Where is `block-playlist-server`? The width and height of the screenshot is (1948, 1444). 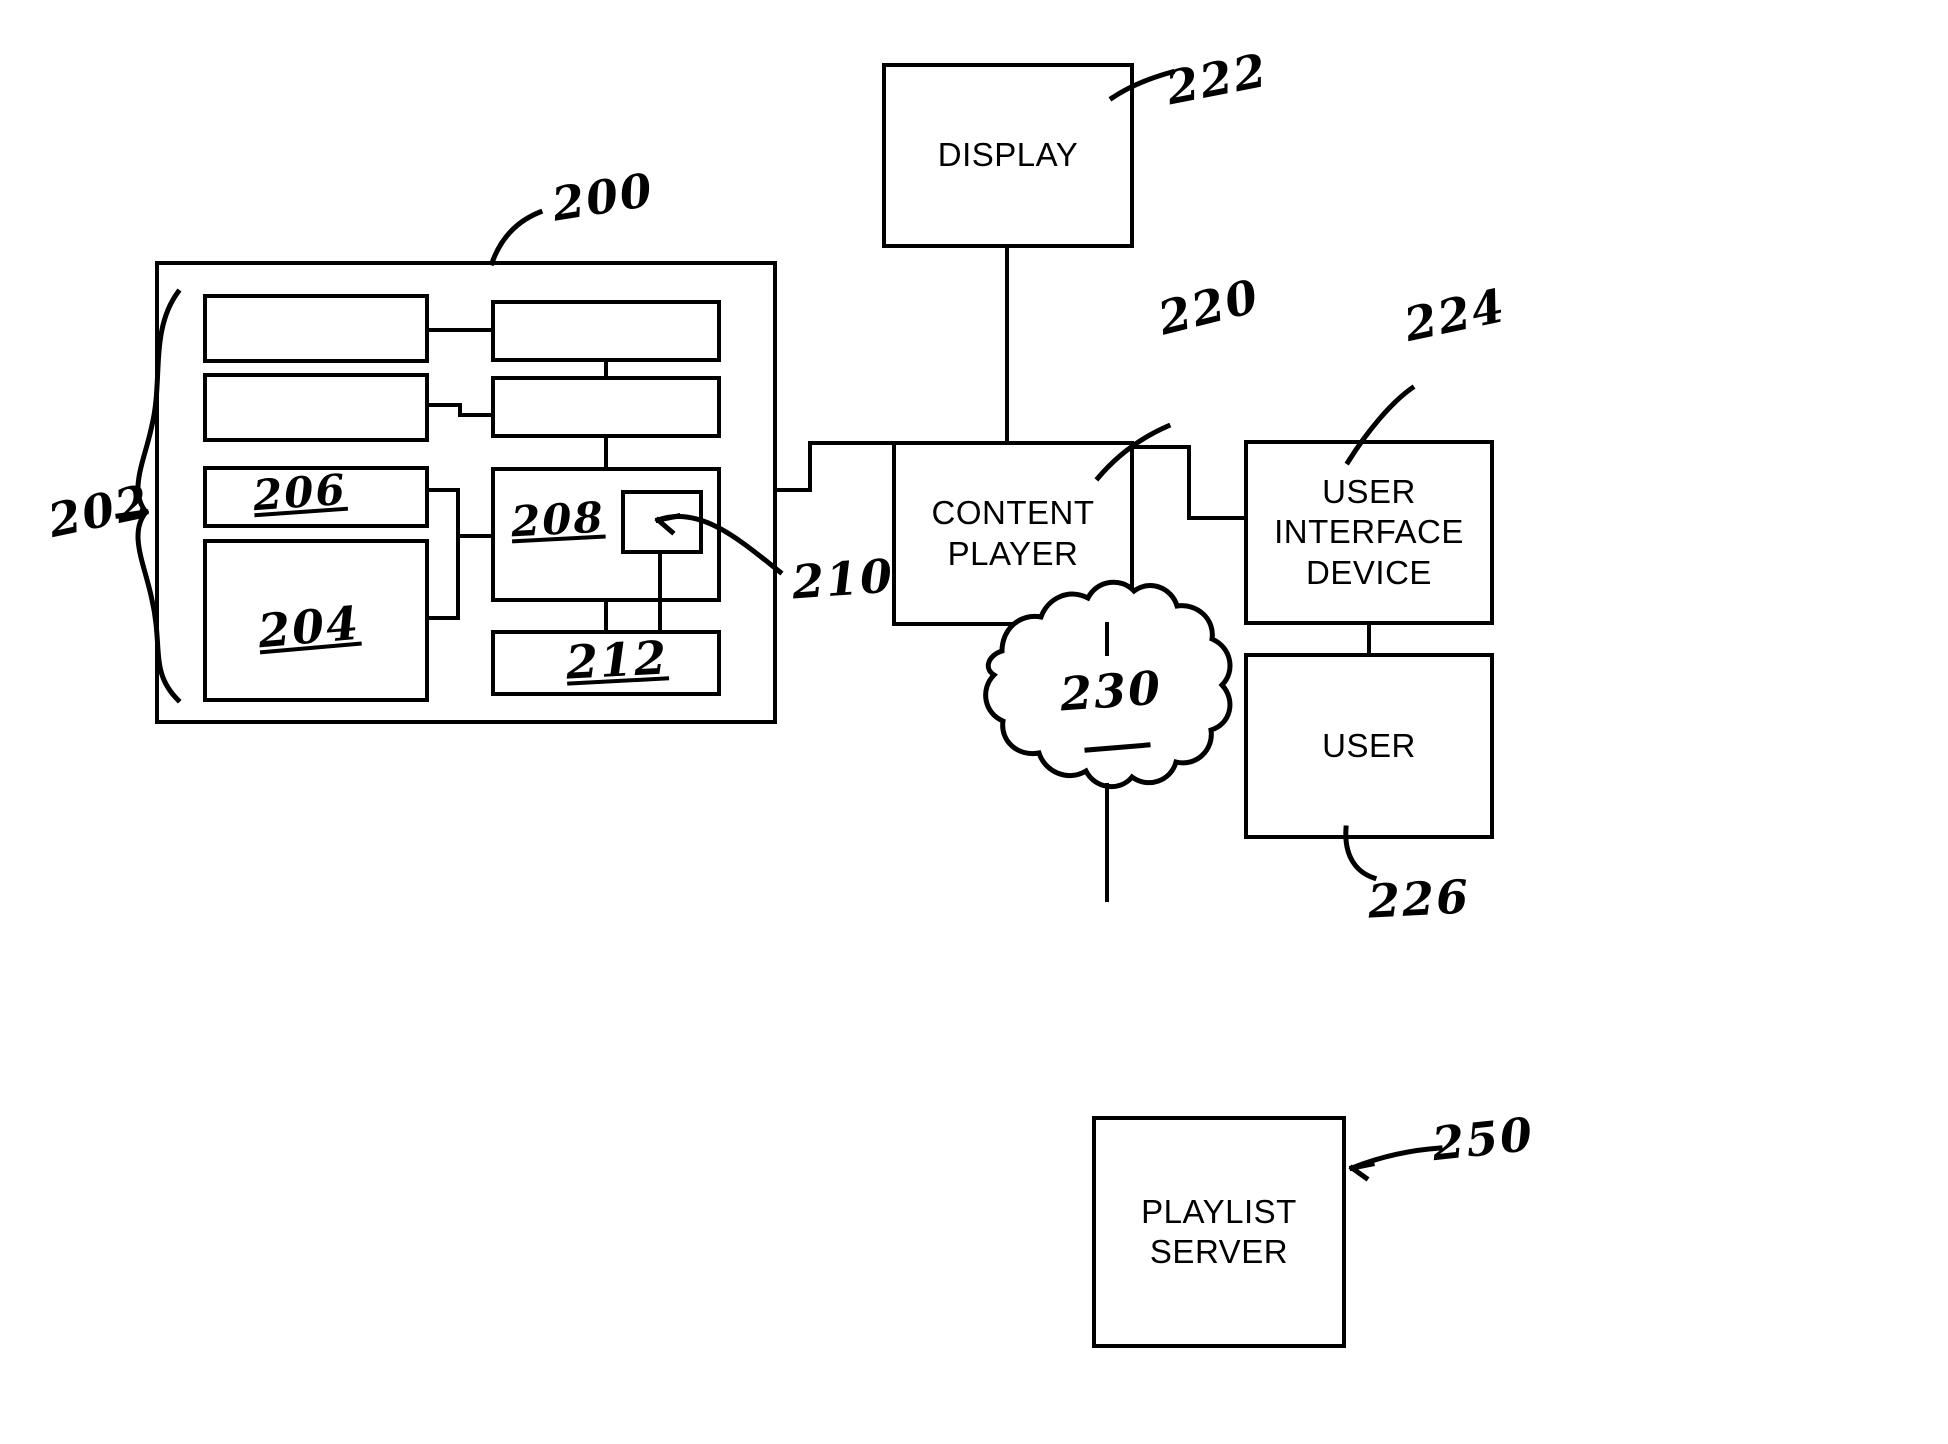
block-playlist-server is located at coordinates (1219, 1232).